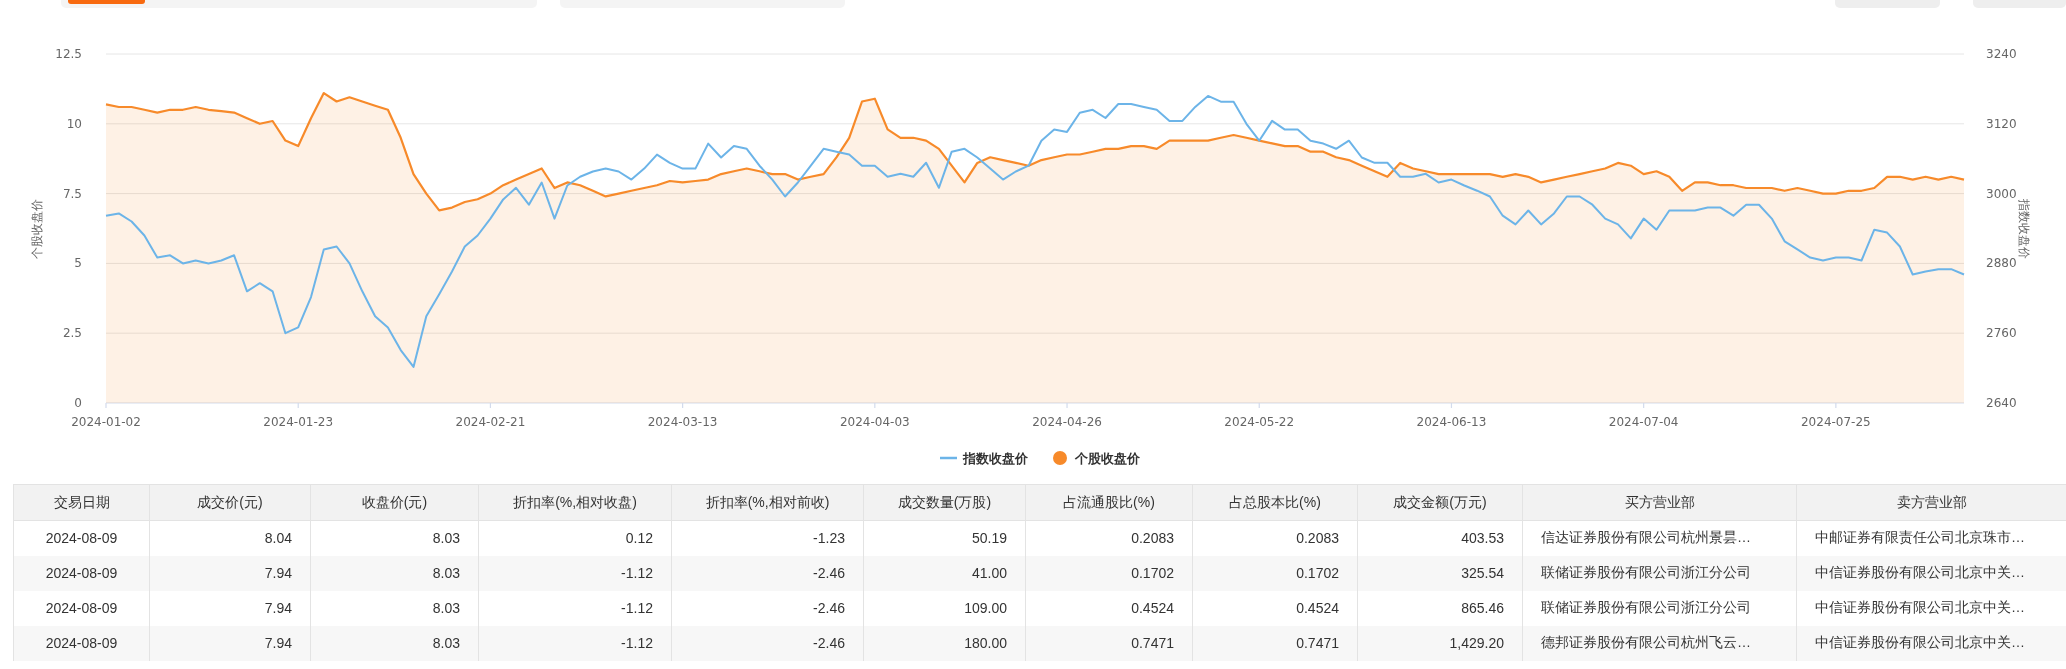  Describe the element at coordinates (944, 608) in the screenshot. I see `table-cell: 109.00` at that location.